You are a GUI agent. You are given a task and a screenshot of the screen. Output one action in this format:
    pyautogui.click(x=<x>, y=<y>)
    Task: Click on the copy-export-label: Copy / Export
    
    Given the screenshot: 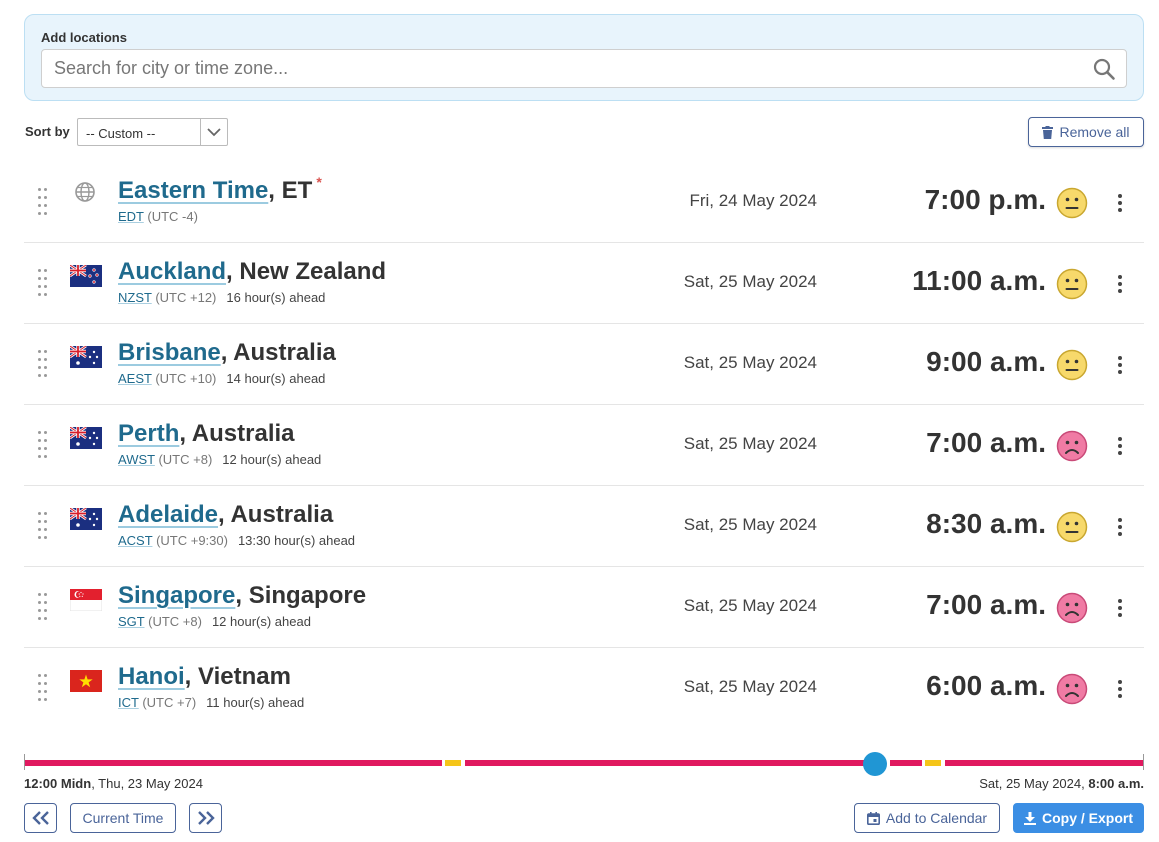 What is the action you would take?
    pyautogui.click(x=1087, y=818)
    